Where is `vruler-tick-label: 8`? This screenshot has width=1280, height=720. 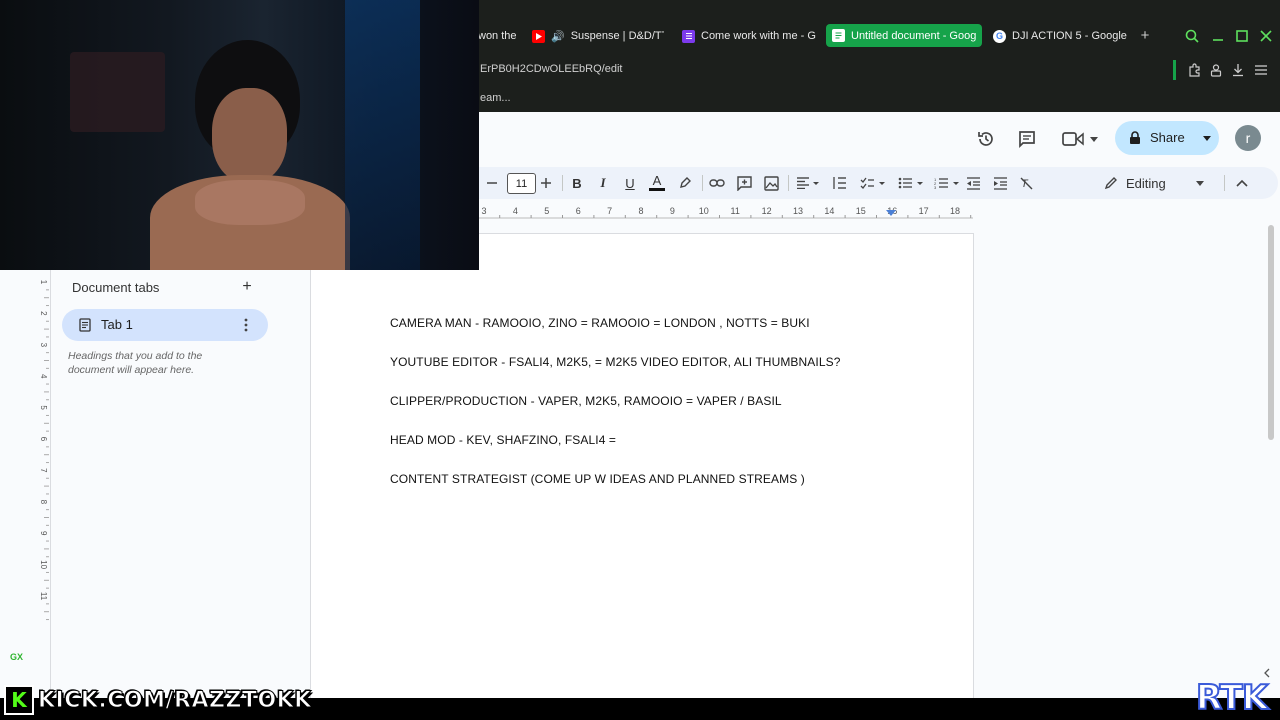
vruler-tick-label: 8 is located at coordinates (43, 502).